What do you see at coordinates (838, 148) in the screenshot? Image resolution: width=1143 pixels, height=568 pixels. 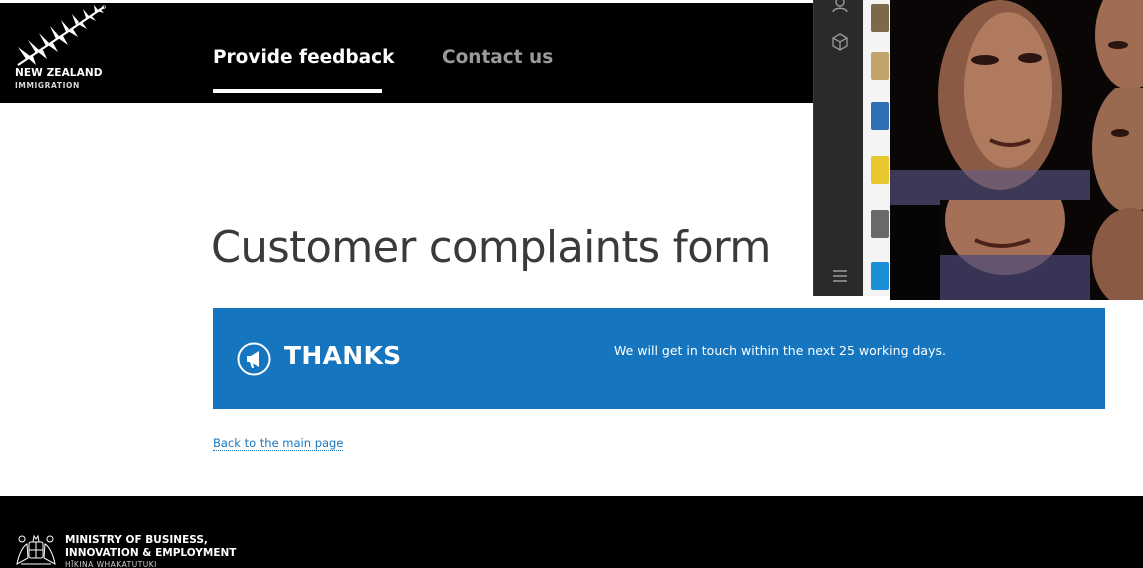 I see `overlay-app-sidebar` at bounding box center [838, 148].